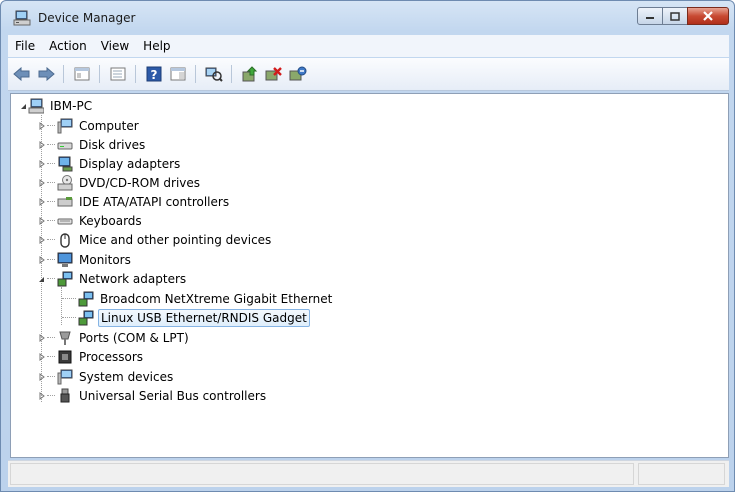  I want to click on tree-child-linux-usb: Linux USB Ethernet/RNDIS Gadget, so click(185, 318).